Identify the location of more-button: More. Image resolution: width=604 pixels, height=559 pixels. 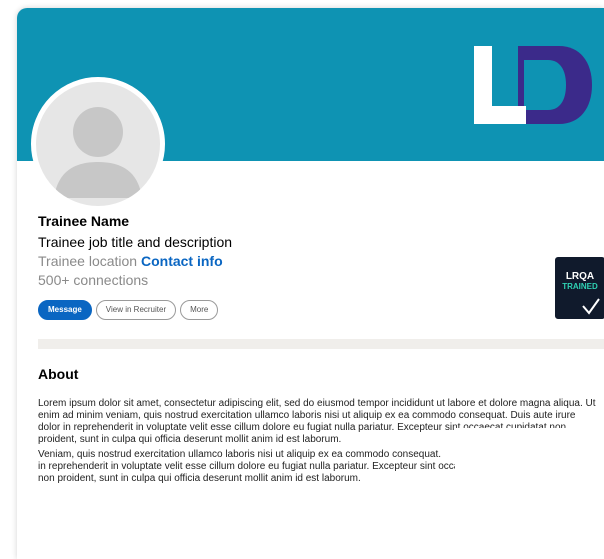
(199, 310).